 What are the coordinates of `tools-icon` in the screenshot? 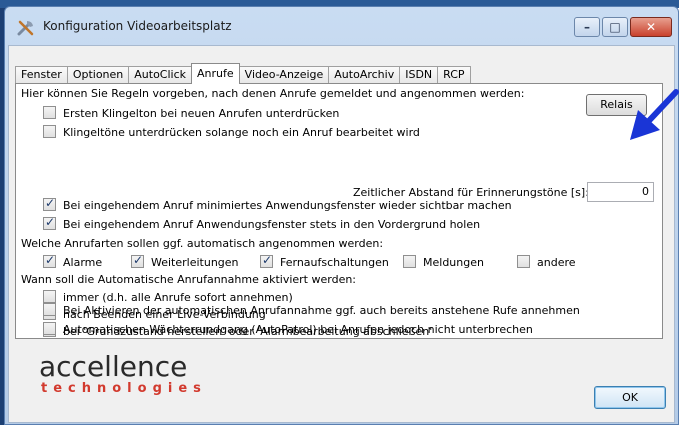 It's located at (25, 28).